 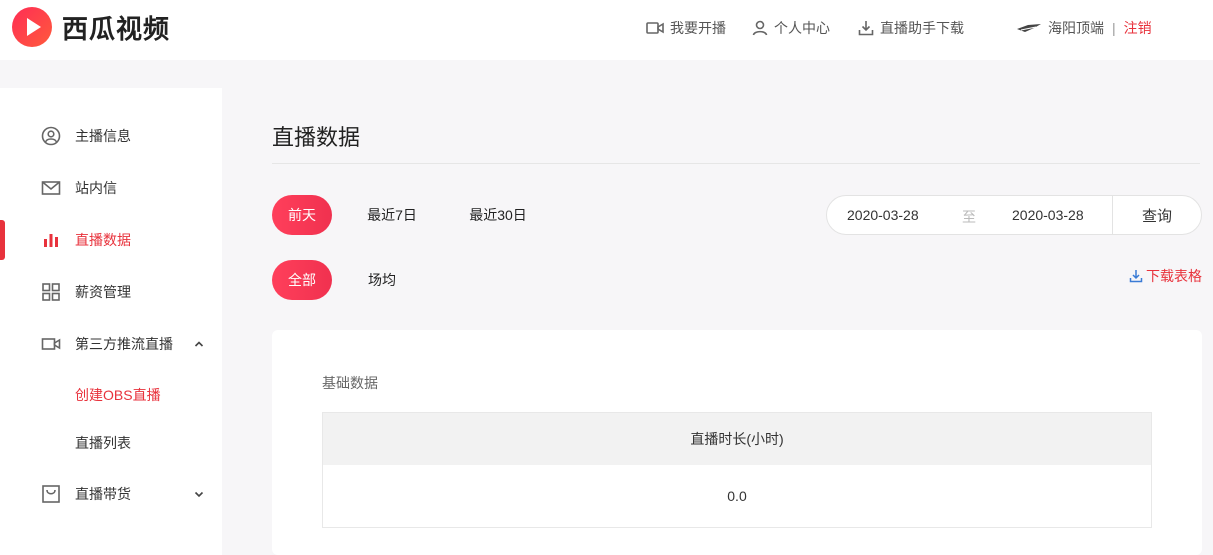 What do you see at coordinates (302, 280) in the screenshot?
I see `tab-all: 全部` at bounding box center [302, 280].